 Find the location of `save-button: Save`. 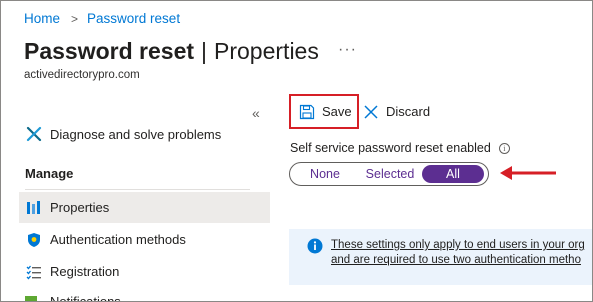

save-button: Save is located at coordinates (324, 111).